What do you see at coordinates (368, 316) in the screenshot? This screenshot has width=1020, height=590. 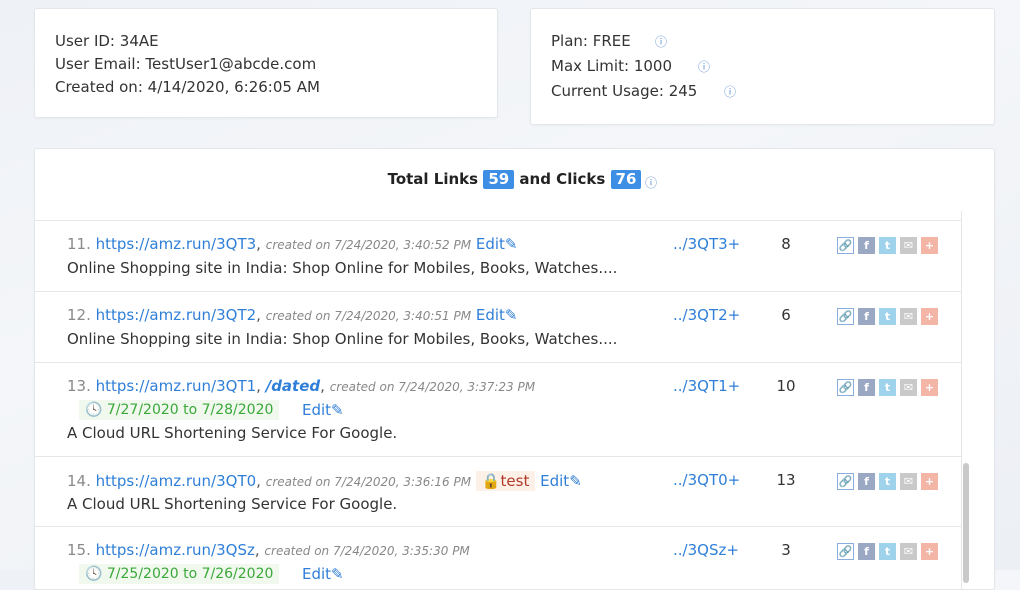 I see `created-timestamp: created on 7/24/2020, 3:40:51 PM` at bounding box center [368, 316].